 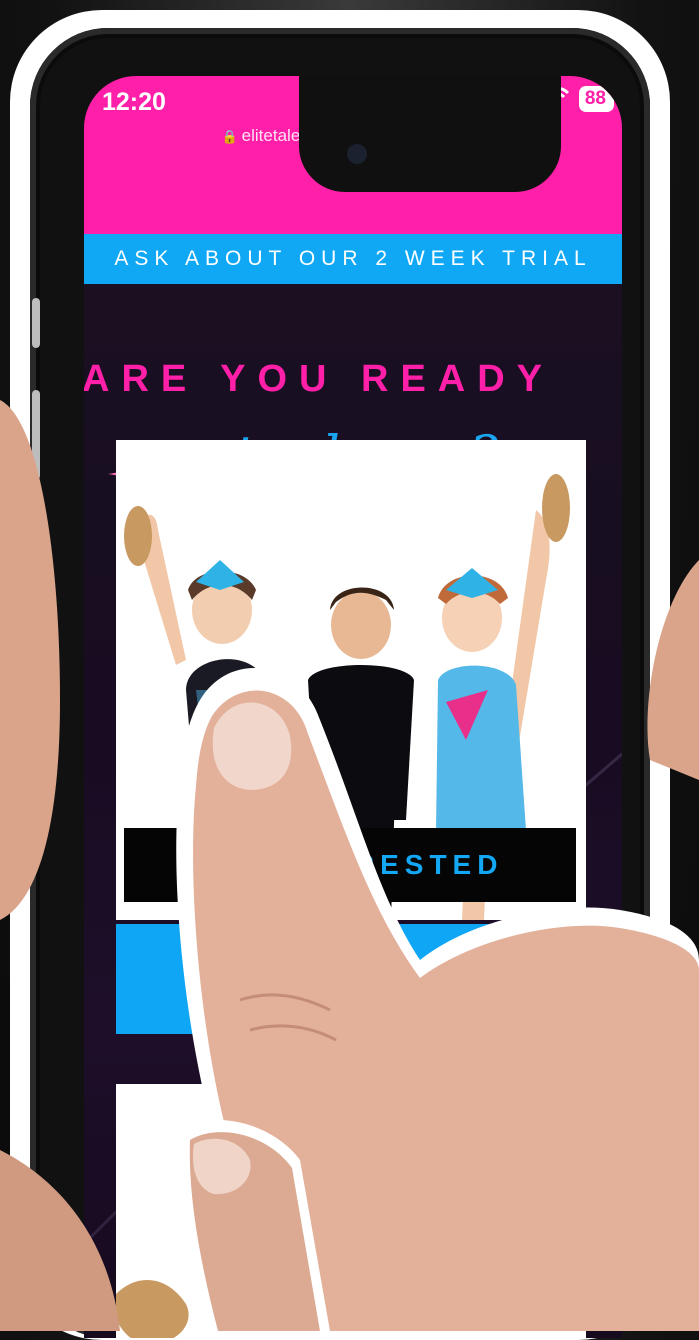 What do you see at coordinates (152, 1309) in the screenshot?
I see `dance-shoe-image` at bounding box center [152, 1309].